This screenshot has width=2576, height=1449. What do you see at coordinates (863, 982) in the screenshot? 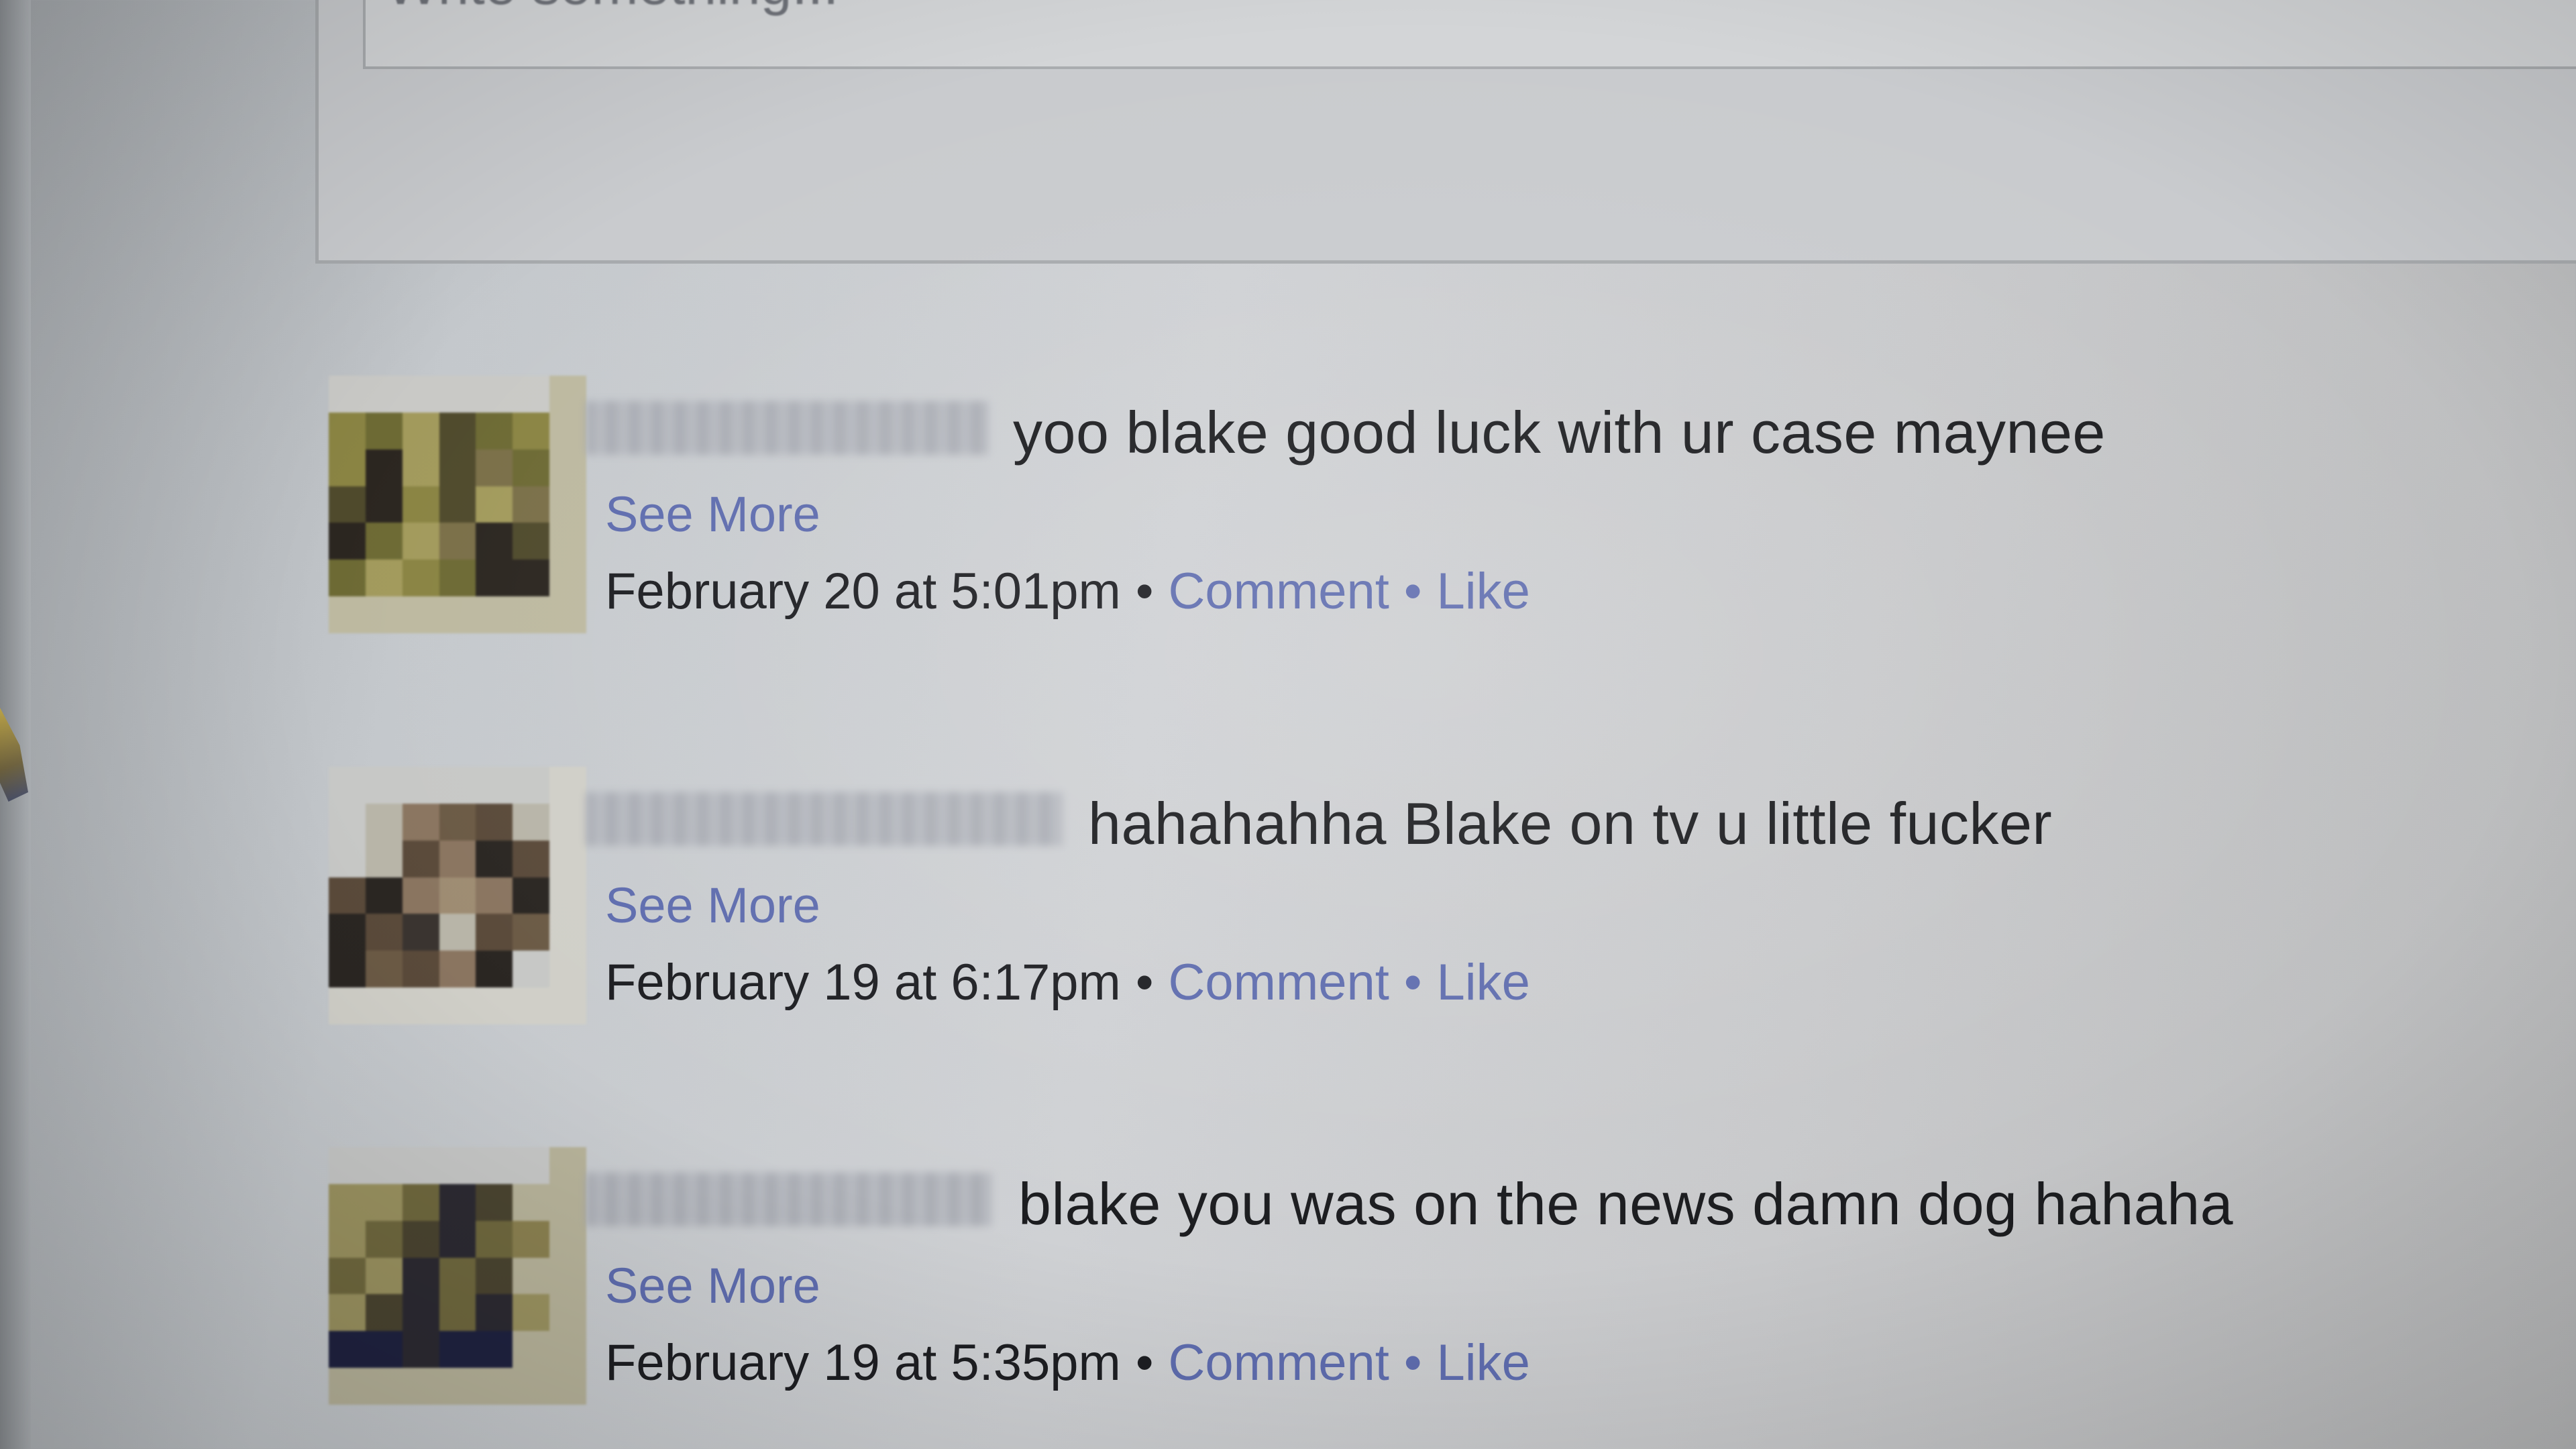
I see `post-timestamp: February 19 at 6:17pm` at bounding box center [863, 982].